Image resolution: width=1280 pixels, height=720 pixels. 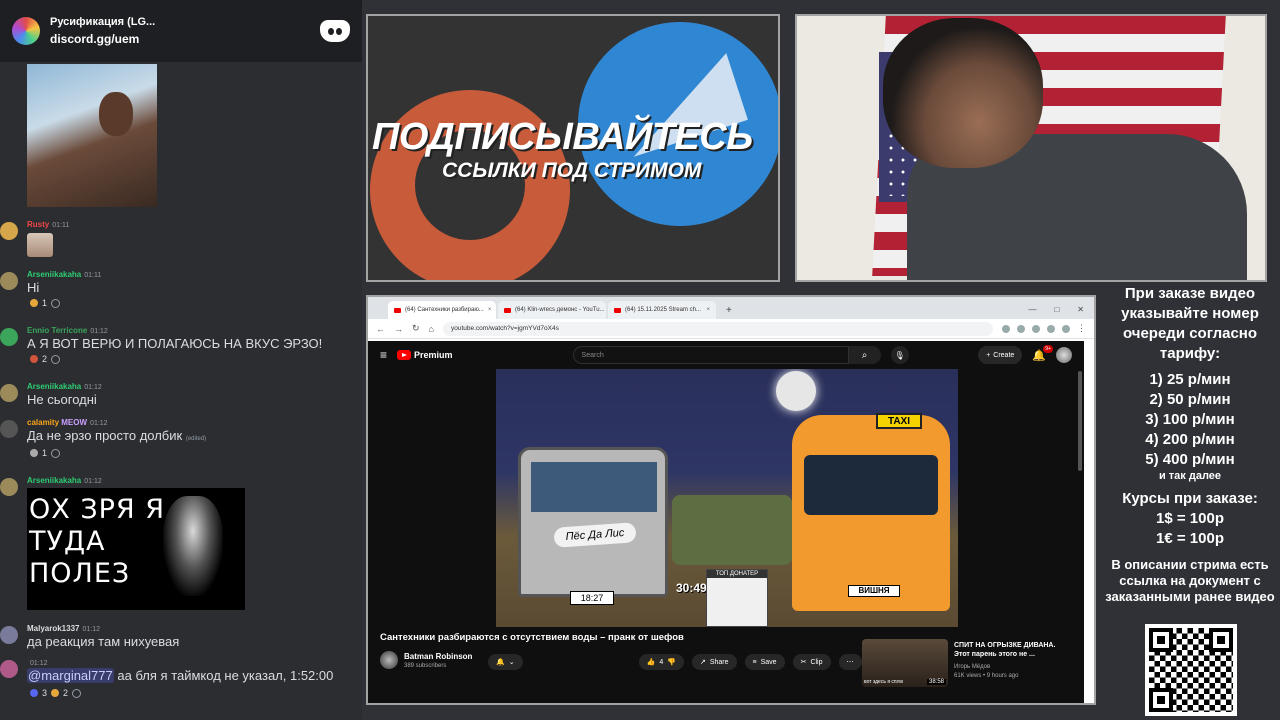 What do you see at coordinates (552, 310) in the screenshot?
I see `browser-tab: (64) Klin-wrecs демонс - YouTu...×` at bounding box center [552, 310].